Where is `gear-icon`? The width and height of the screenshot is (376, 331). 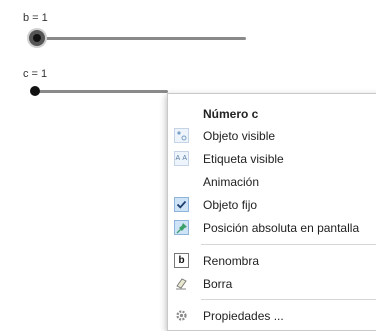
gear-icon is located at coordinates (181, 315).